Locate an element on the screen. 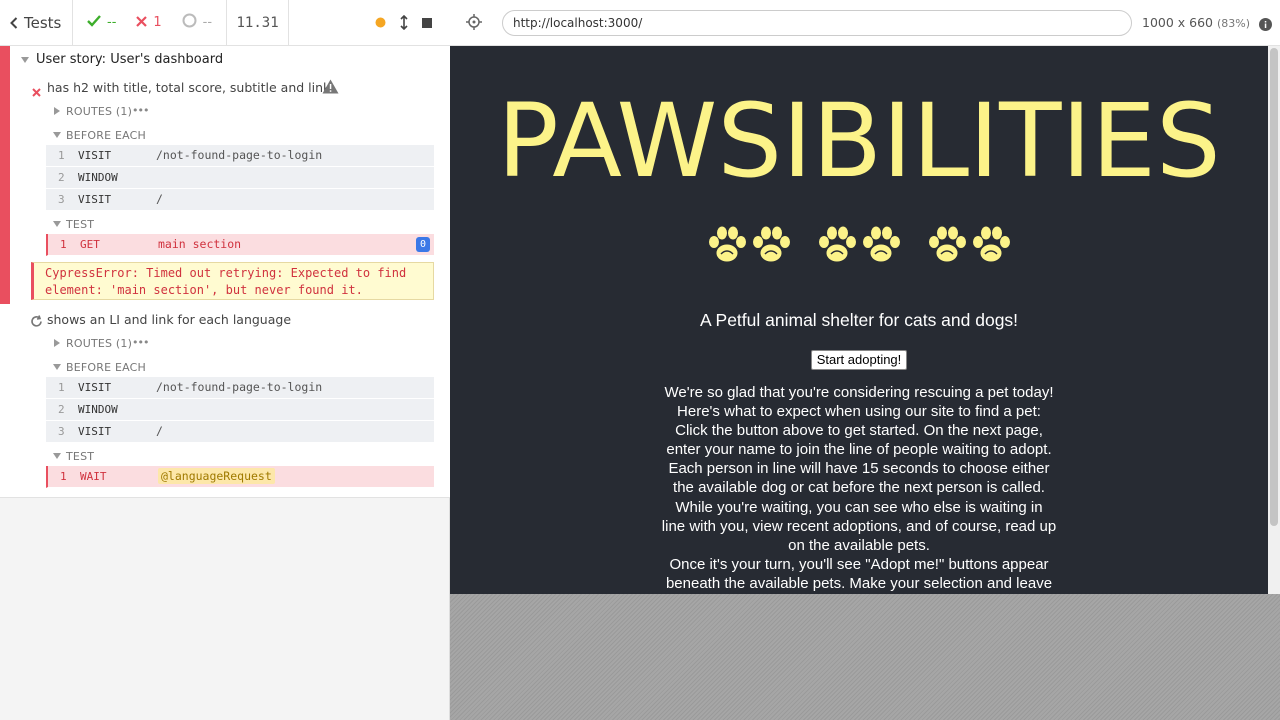 This screenshot has width=1280, height=720. pending-stat: -- is located at coordinates (197, 22).